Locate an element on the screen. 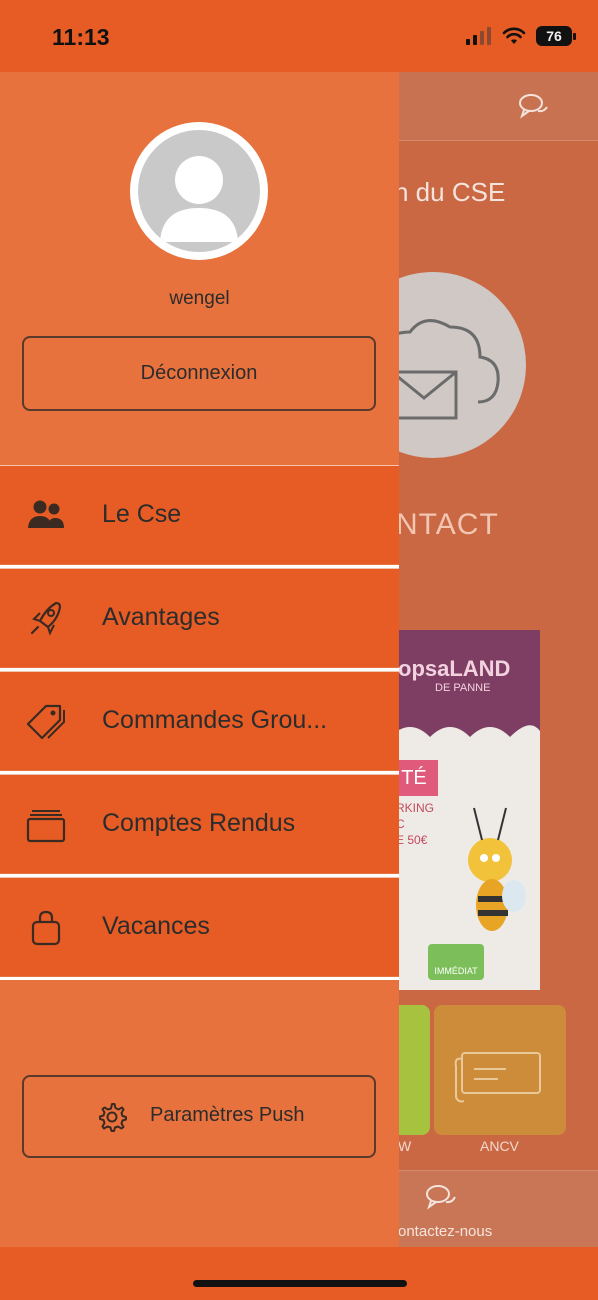  signal-icon is located at coordinates (478, 36).